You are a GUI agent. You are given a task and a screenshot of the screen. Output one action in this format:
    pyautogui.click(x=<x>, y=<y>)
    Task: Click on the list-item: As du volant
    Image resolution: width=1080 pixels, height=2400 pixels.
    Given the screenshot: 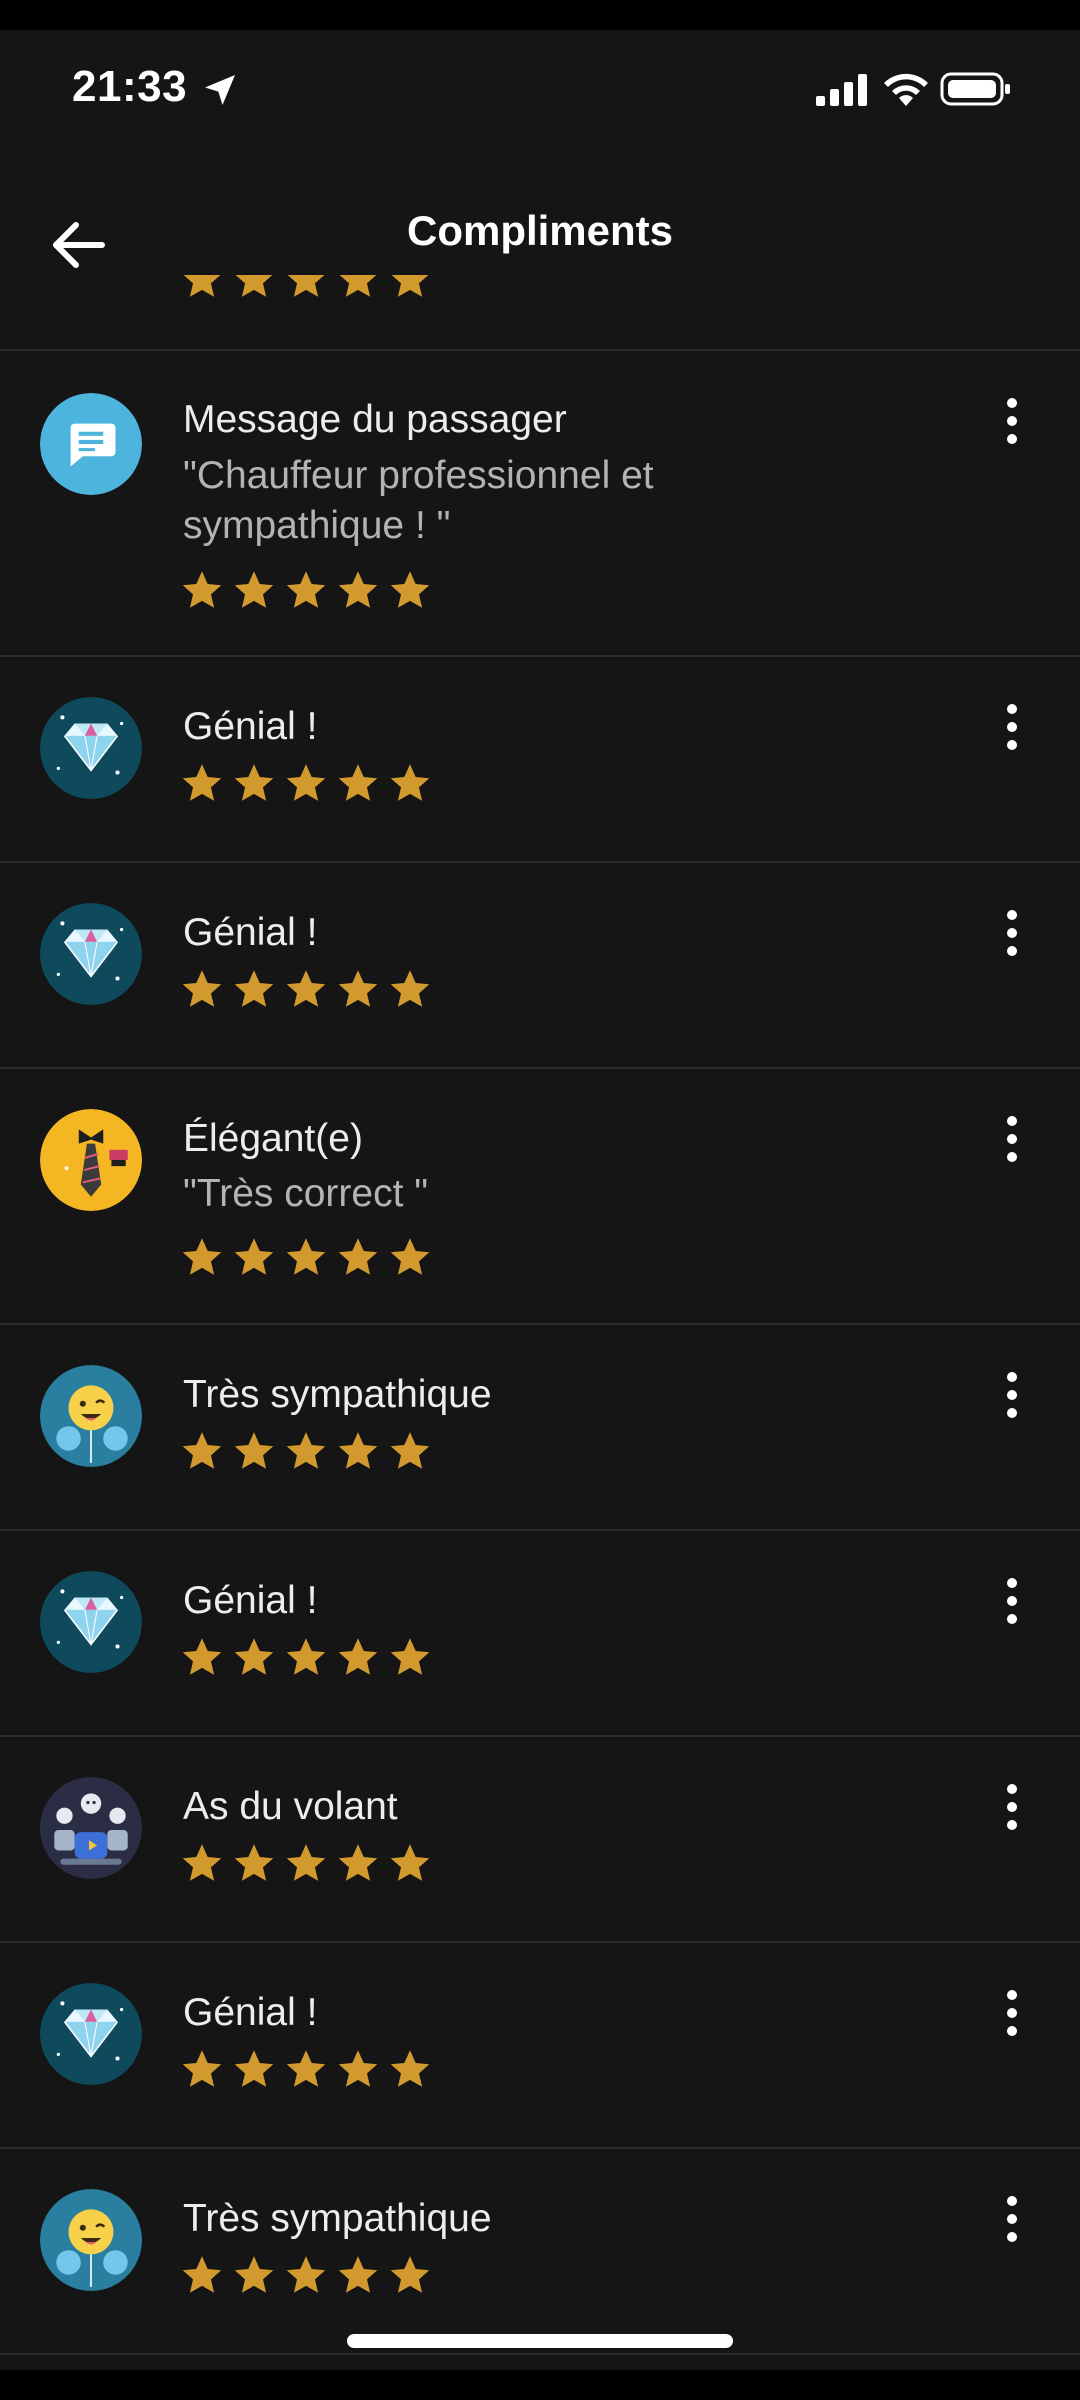 What is the action you would take?
    pyautogui.click(x=540, y=1840)
    